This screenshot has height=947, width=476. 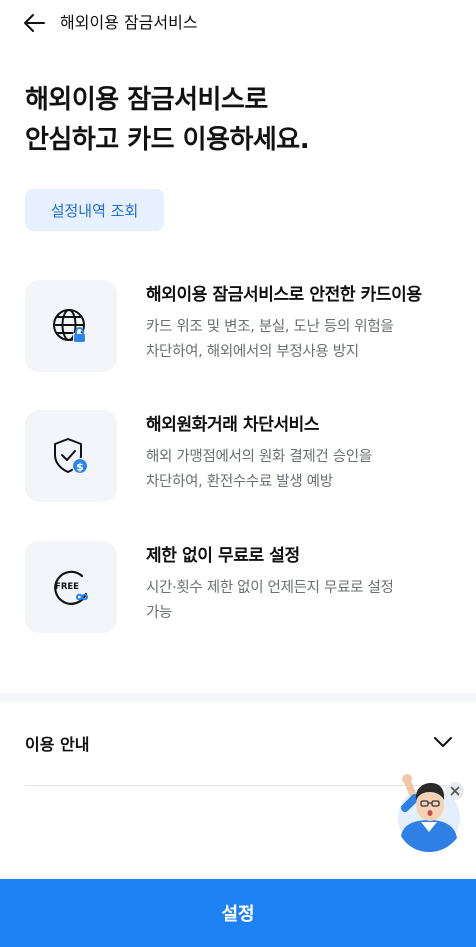 I want to click on feature-title: 제한 없이 무료로 설정, so click(x=223, y=556).